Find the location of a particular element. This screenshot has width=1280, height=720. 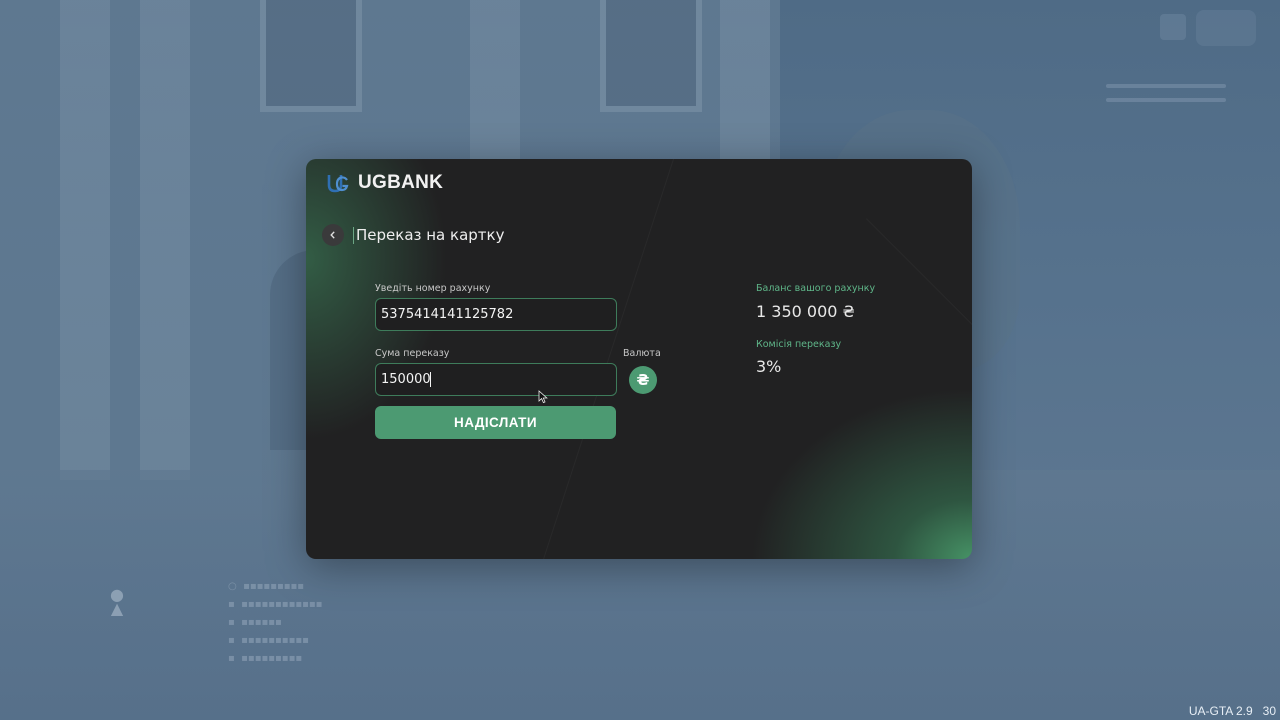

back-button is located at coordinates (333, 235).